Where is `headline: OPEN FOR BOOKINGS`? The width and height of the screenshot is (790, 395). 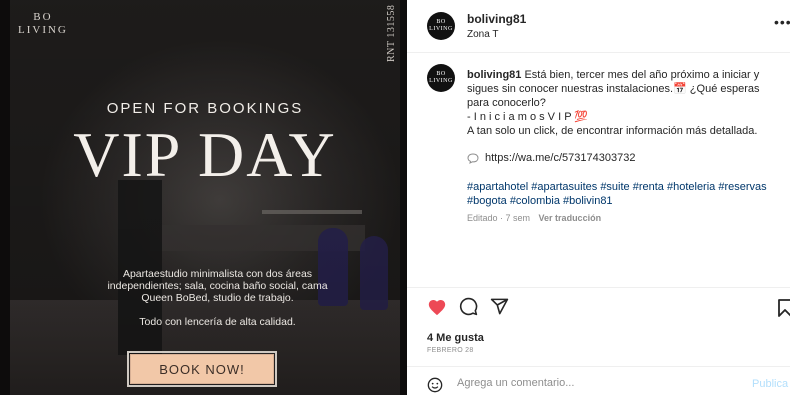 headline: OPEN FOR BOOKINGS is located at coordinates (205, 108).